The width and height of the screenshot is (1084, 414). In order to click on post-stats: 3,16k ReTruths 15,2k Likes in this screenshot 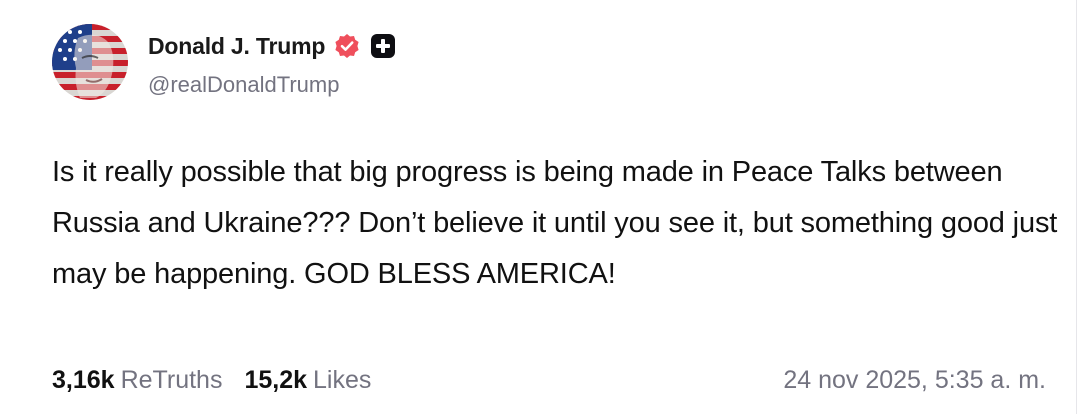, I will do `click(211, 380)`.